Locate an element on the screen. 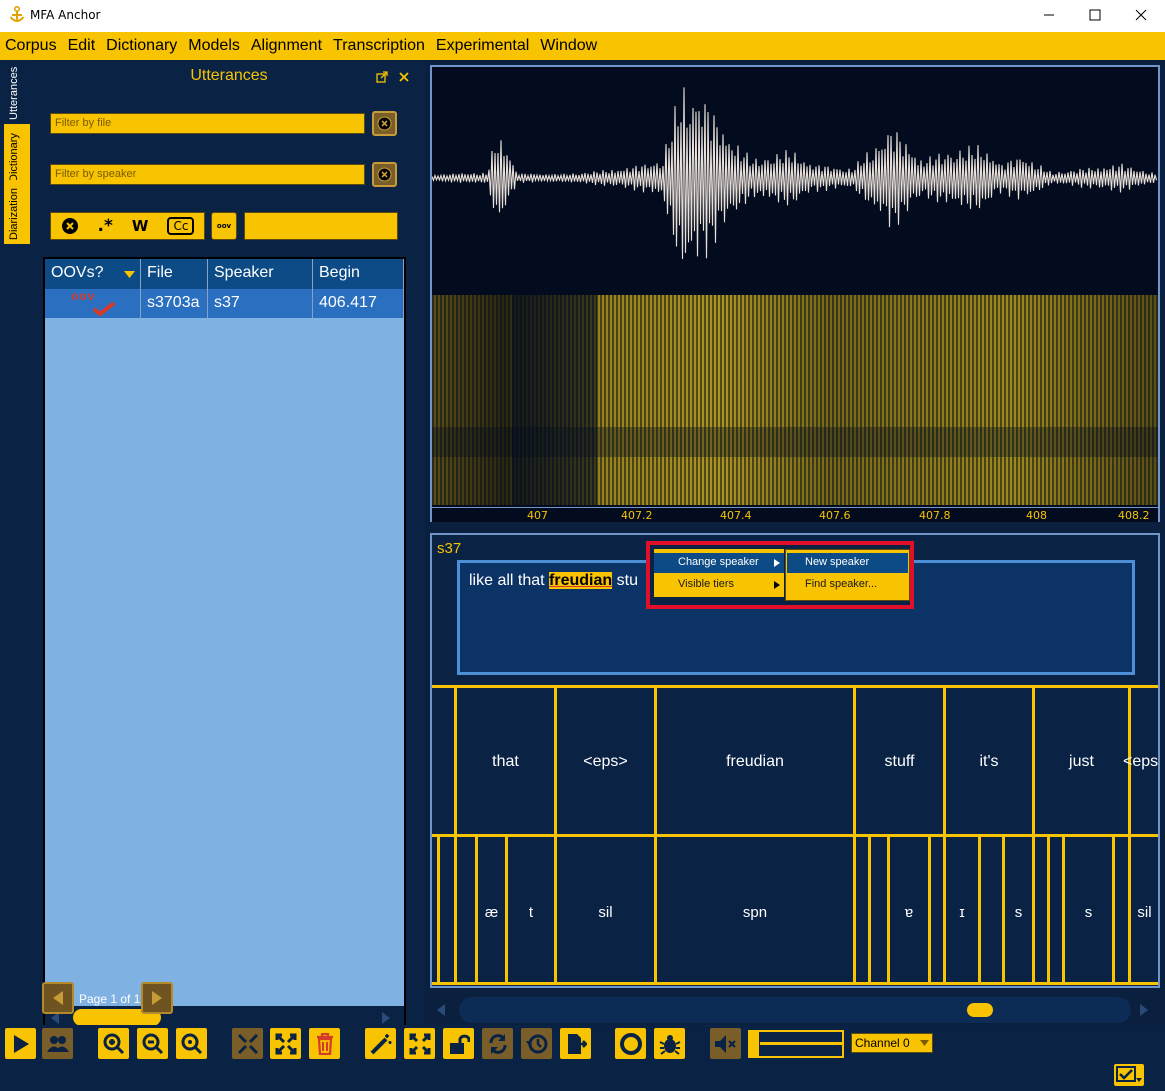 The image size is (1165, 1091). file-cell: s3703a is located at coordinates (174, 303).